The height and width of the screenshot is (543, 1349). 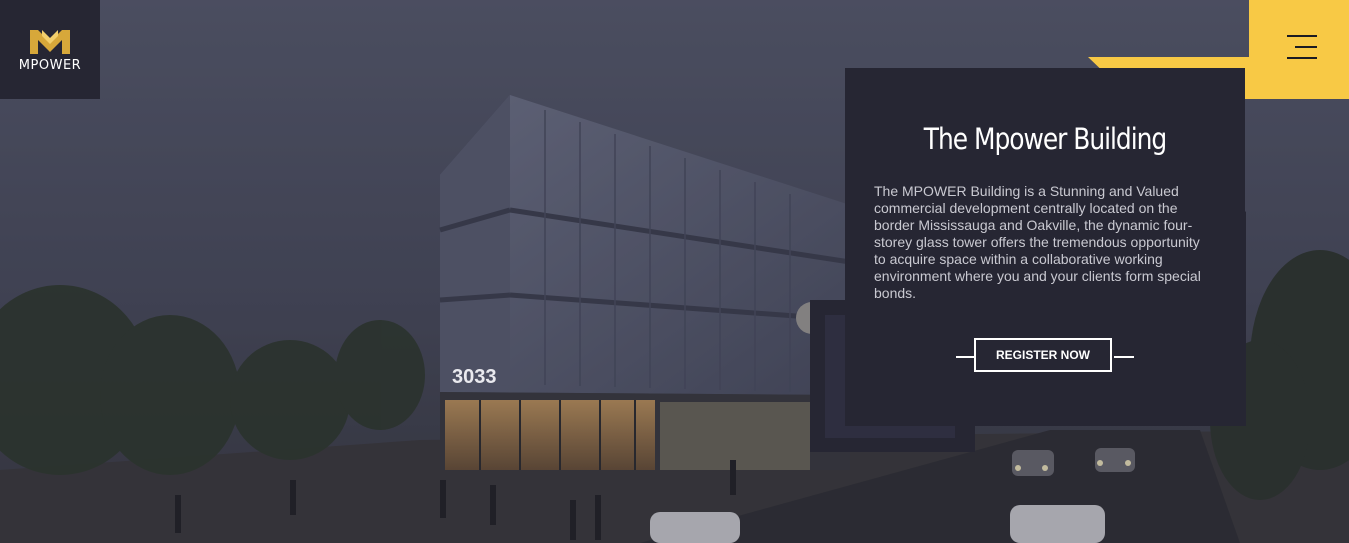 I want to click on register-cta: REGISTER NOW, so click(x=1045, y=357).